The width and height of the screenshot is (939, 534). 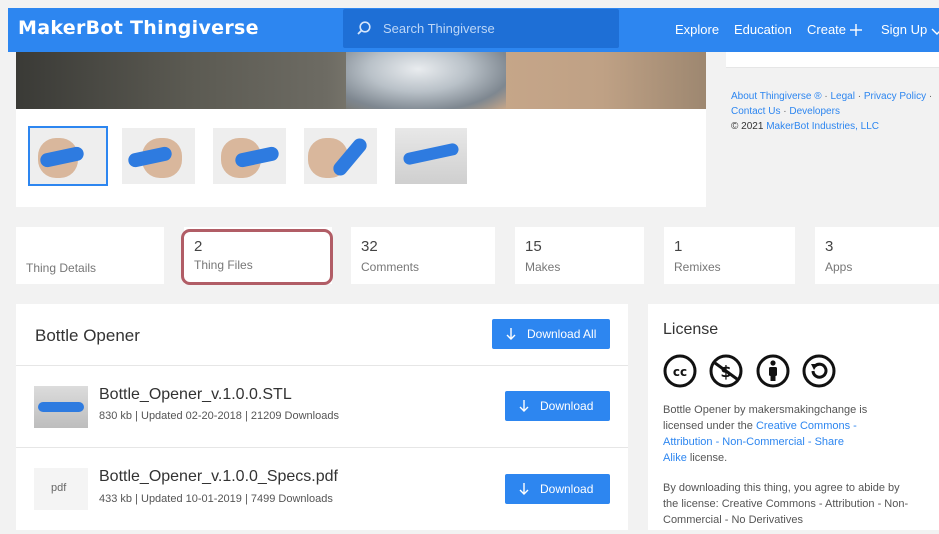 I want to click on file-thumbnail-stl, so click(x=61, y=407).